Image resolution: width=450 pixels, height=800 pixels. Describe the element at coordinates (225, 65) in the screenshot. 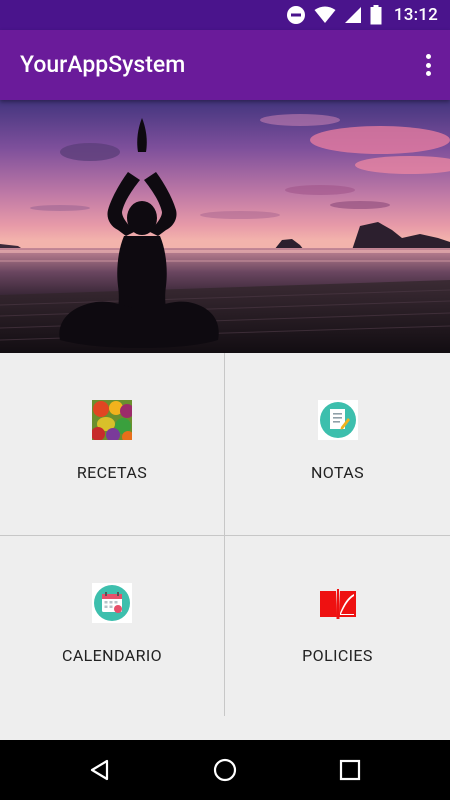

I see `app-bar: YourAppSystem` at that location.